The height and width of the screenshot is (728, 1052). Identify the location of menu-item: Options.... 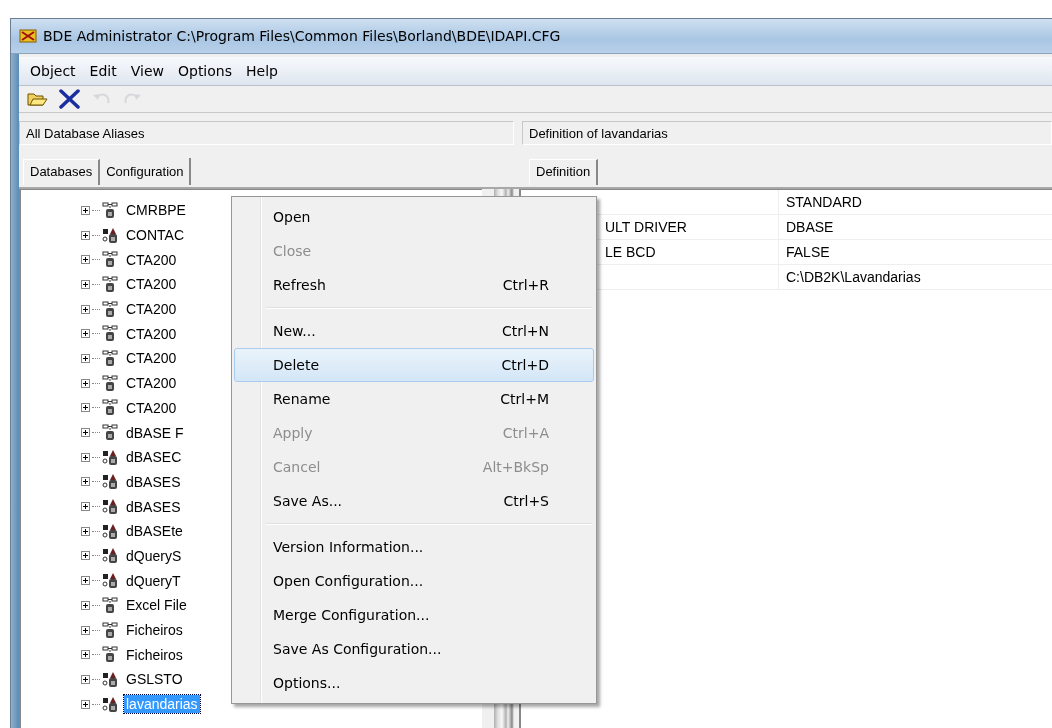
(414, 683).